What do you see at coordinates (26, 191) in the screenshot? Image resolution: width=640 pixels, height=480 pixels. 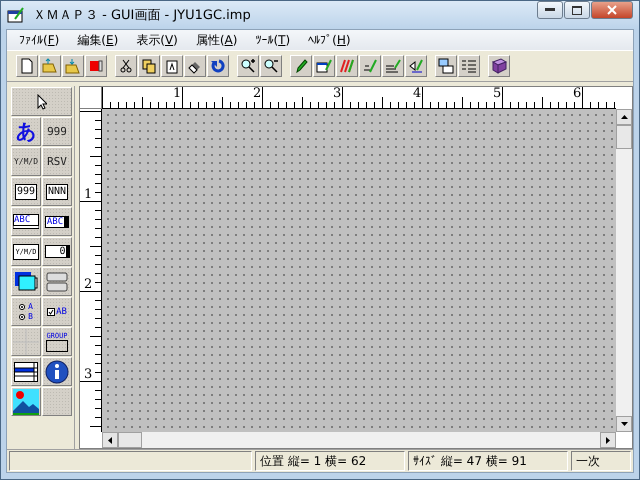 I see `input-box-tool: 999` at bounding box center [26, 191].